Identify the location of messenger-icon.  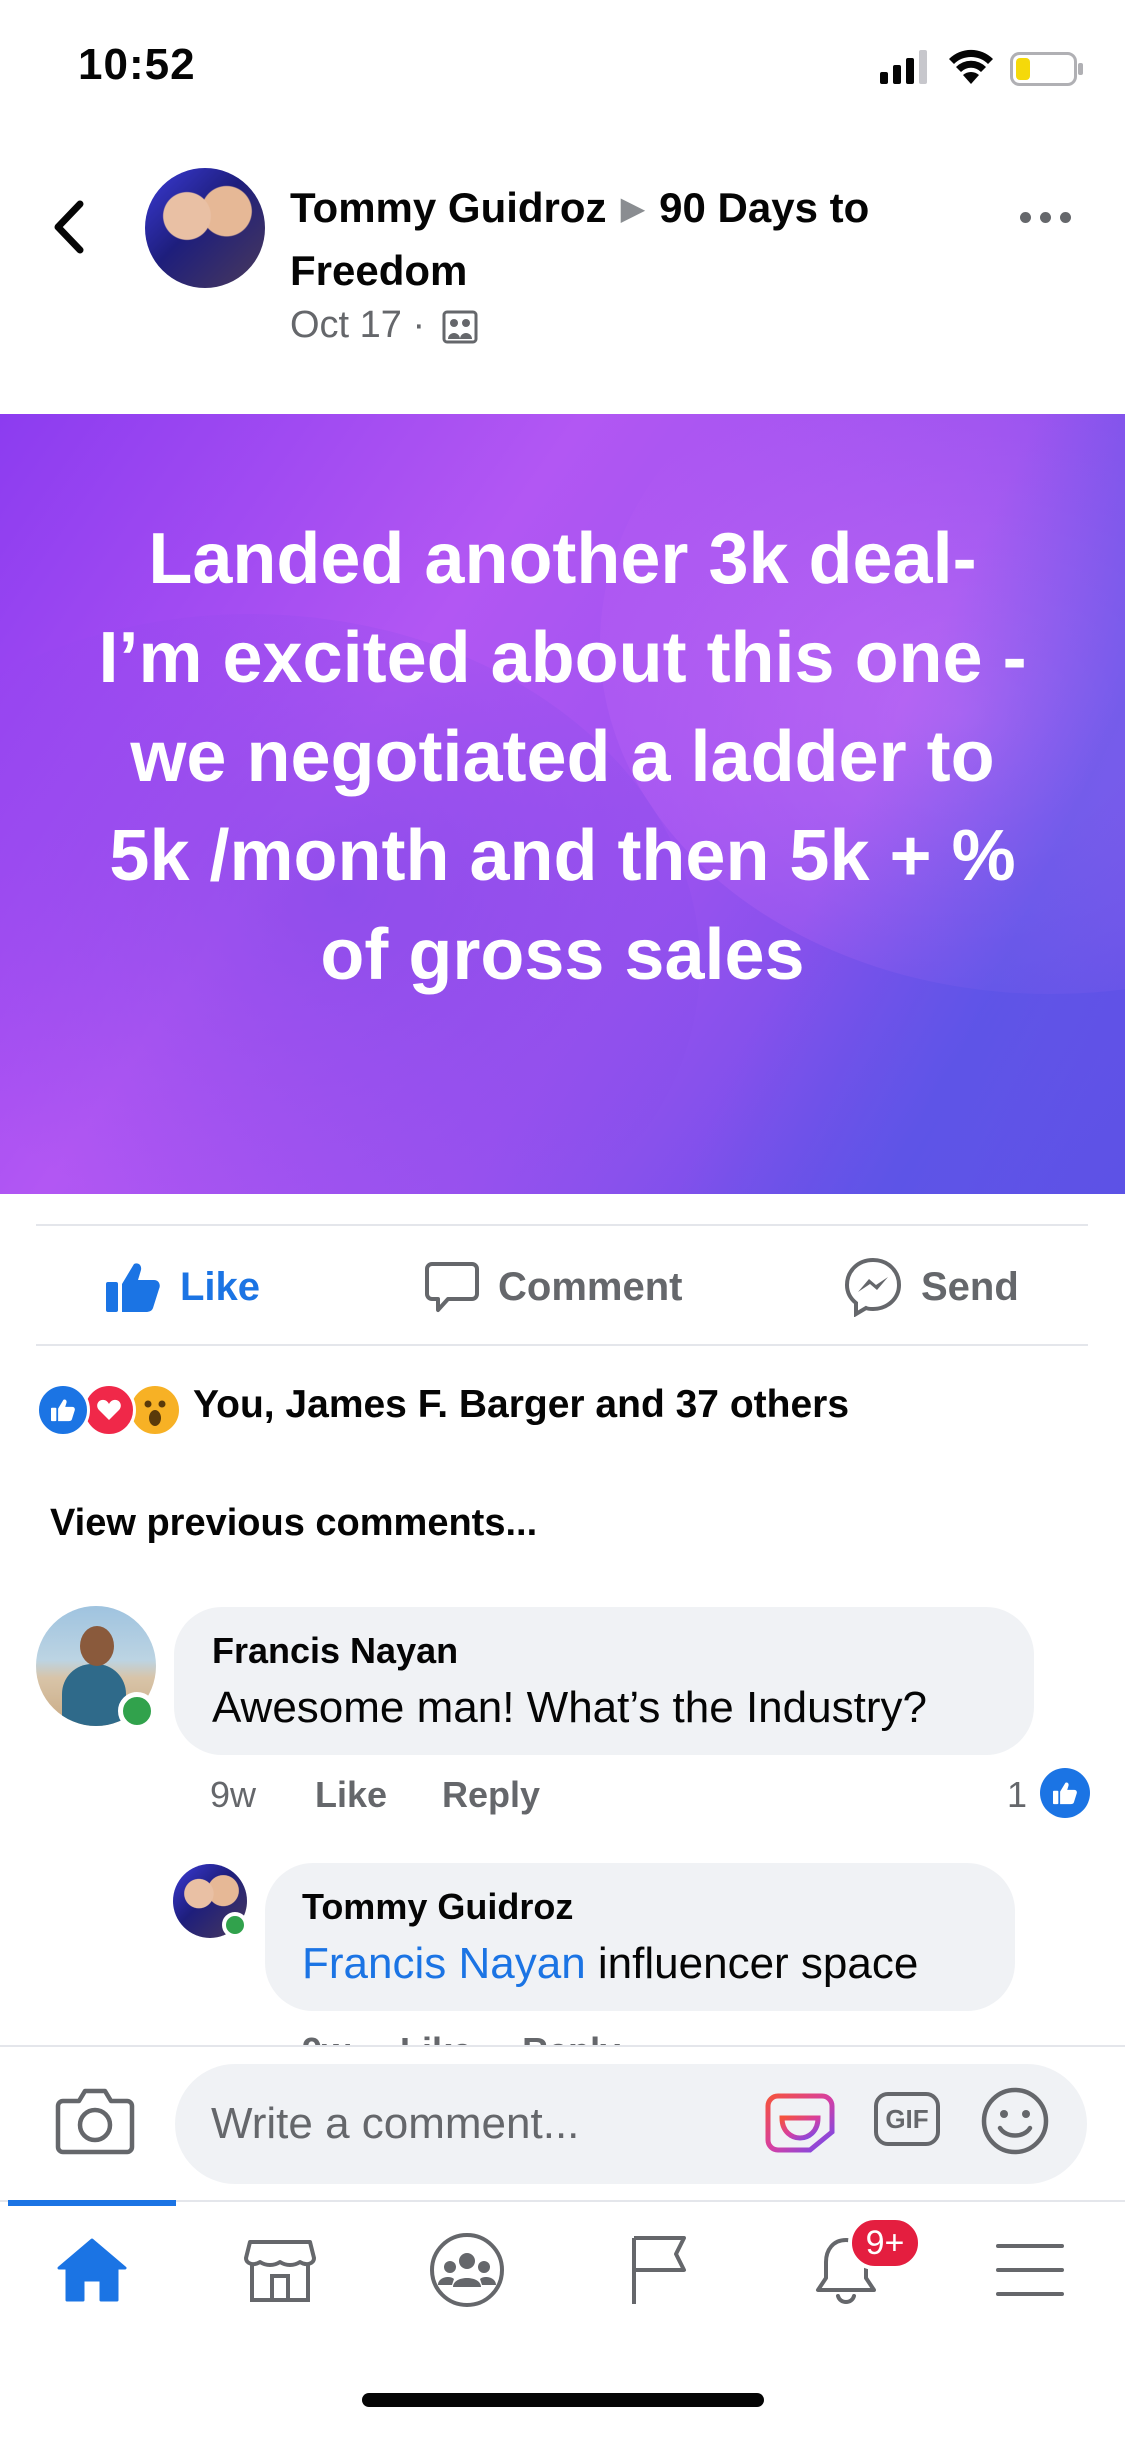
(873, 1287).